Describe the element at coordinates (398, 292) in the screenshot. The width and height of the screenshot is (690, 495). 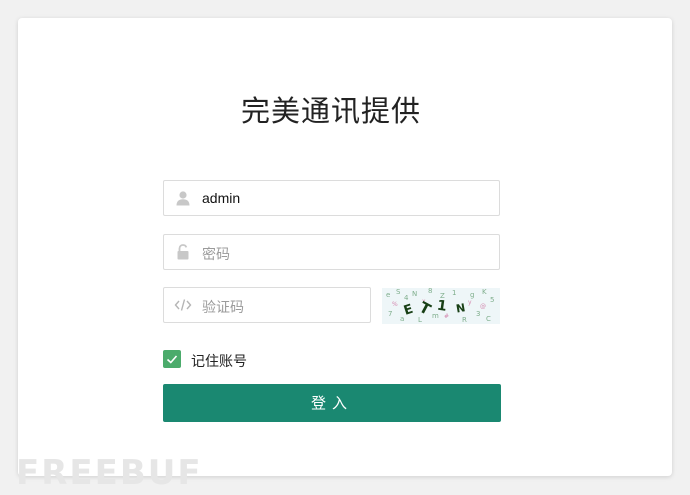
I see `svg-text: S` at that location.